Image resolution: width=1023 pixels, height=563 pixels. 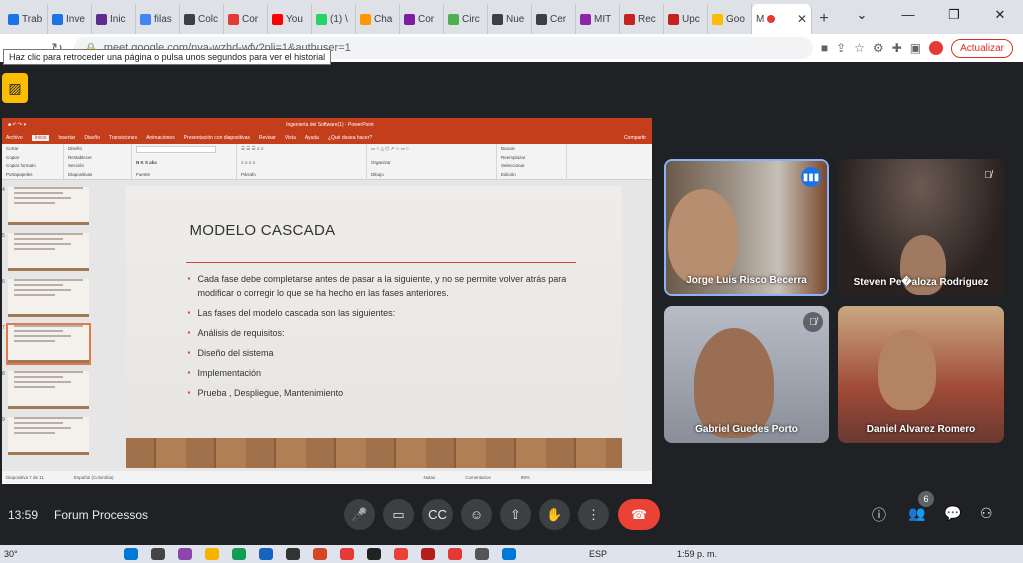 I want to click on raise-hand-button: ✋, so click(x=554, y=514).